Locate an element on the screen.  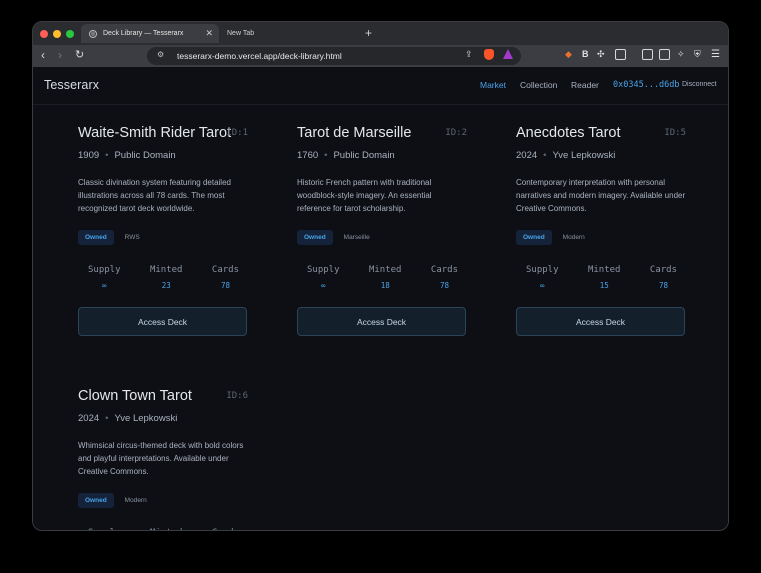
sidebar-icon is located at coordinates (647, 54).